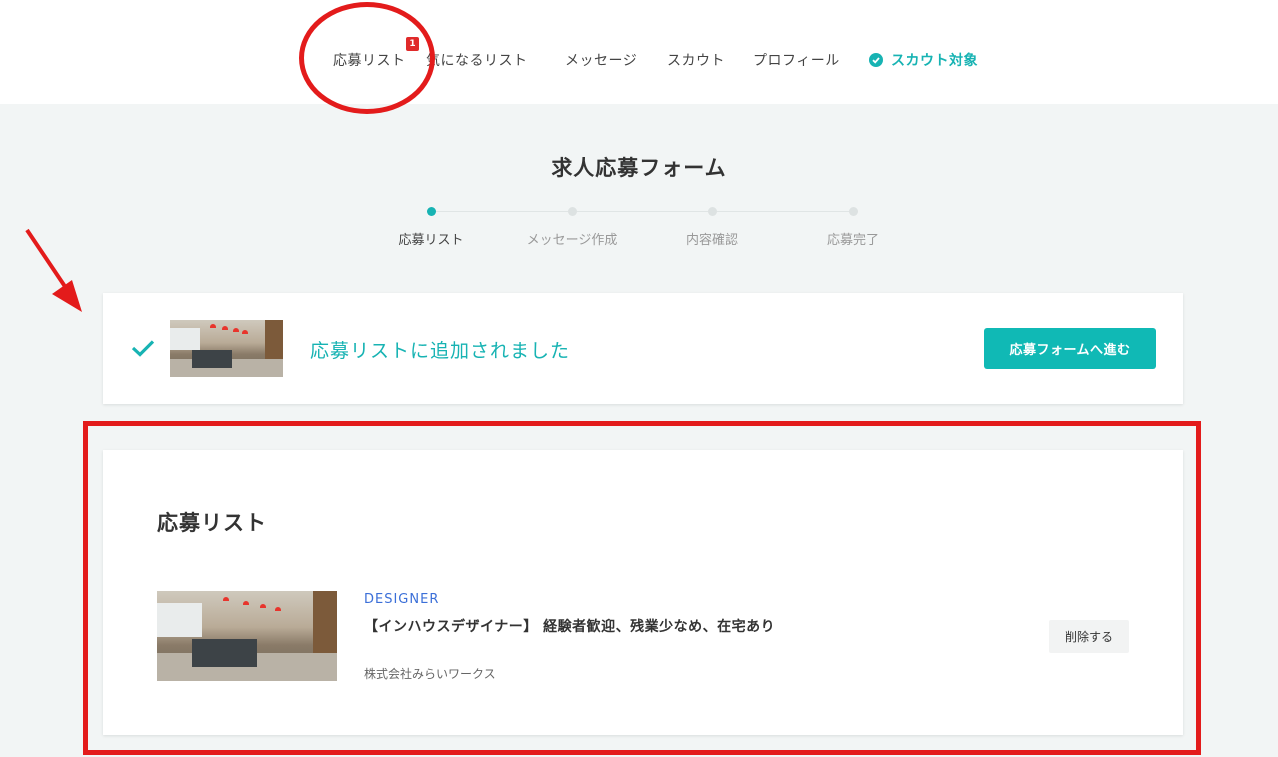 This screenshot has width=1278, height=757. What do you see at coordinates (876, 60) in the screenshot?
I see `check-circle-icon` at bounding box center [876, 60].